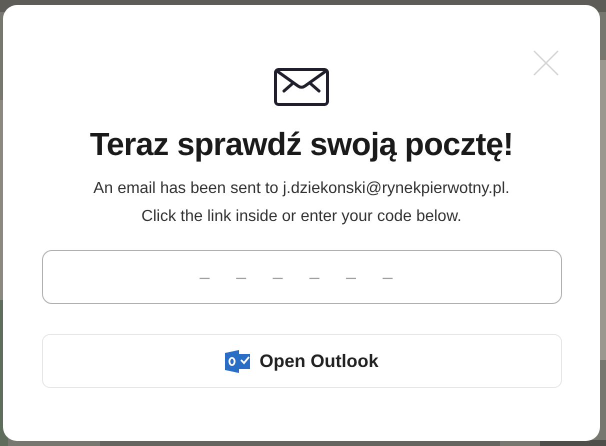 Image resolution: width=606 pixels, height=446 pixels. What do you see at coordinates (301, 87) in the screenshot?
I see `envelope-icon` at bounding box center [301, 87].